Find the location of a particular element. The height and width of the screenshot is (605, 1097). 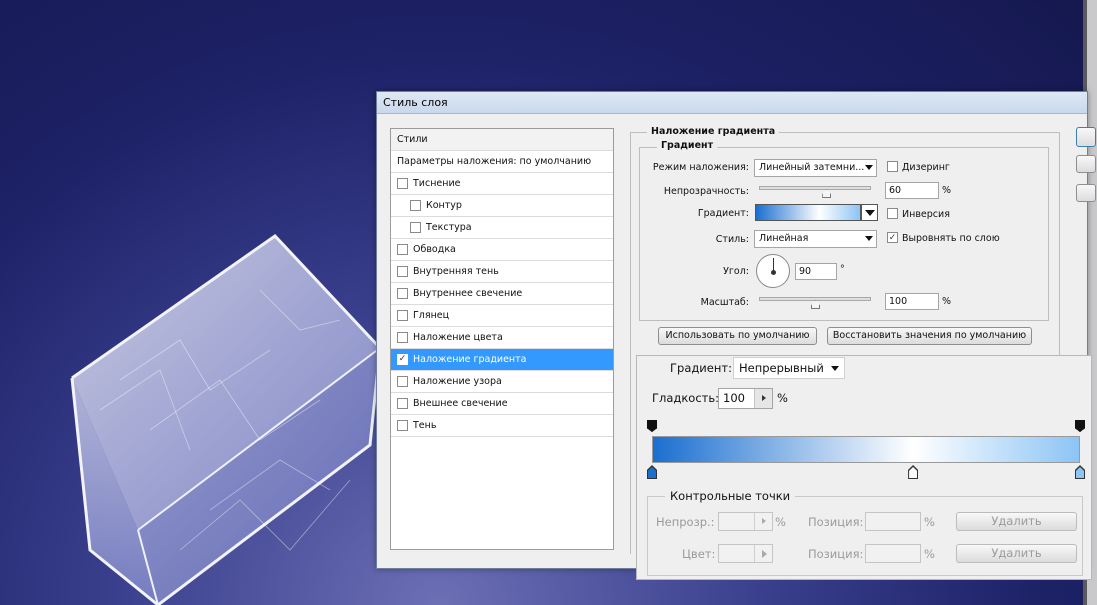

opacity-input: 60 is located at coordinates (912, 190).